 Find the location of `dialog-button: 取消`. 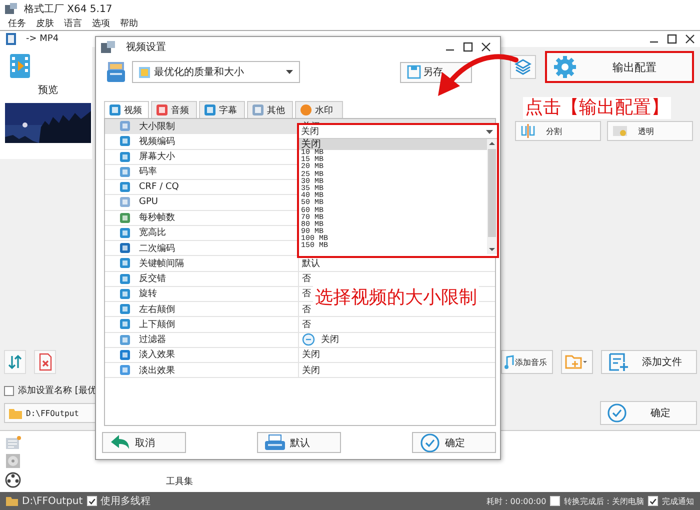

dialog-button: 取消 is located at coordinates (144, 442).